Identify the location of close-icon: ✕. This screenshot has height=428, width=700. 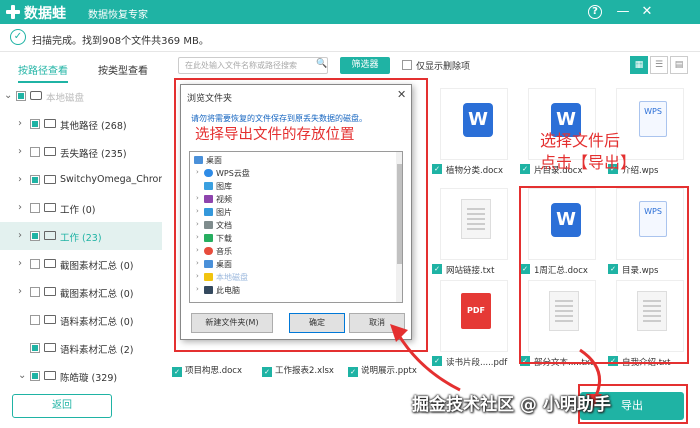
(647, 12).